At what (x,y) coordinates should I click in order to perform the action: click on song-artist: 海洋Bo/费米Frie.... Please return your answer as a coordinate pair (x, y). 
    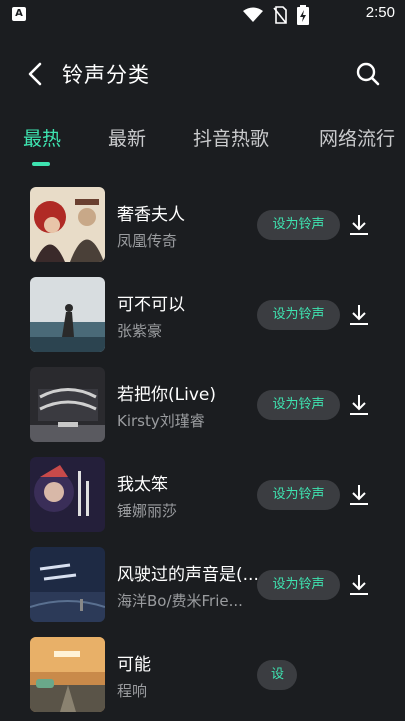
    Looking at the image, I should click on (180, 601).